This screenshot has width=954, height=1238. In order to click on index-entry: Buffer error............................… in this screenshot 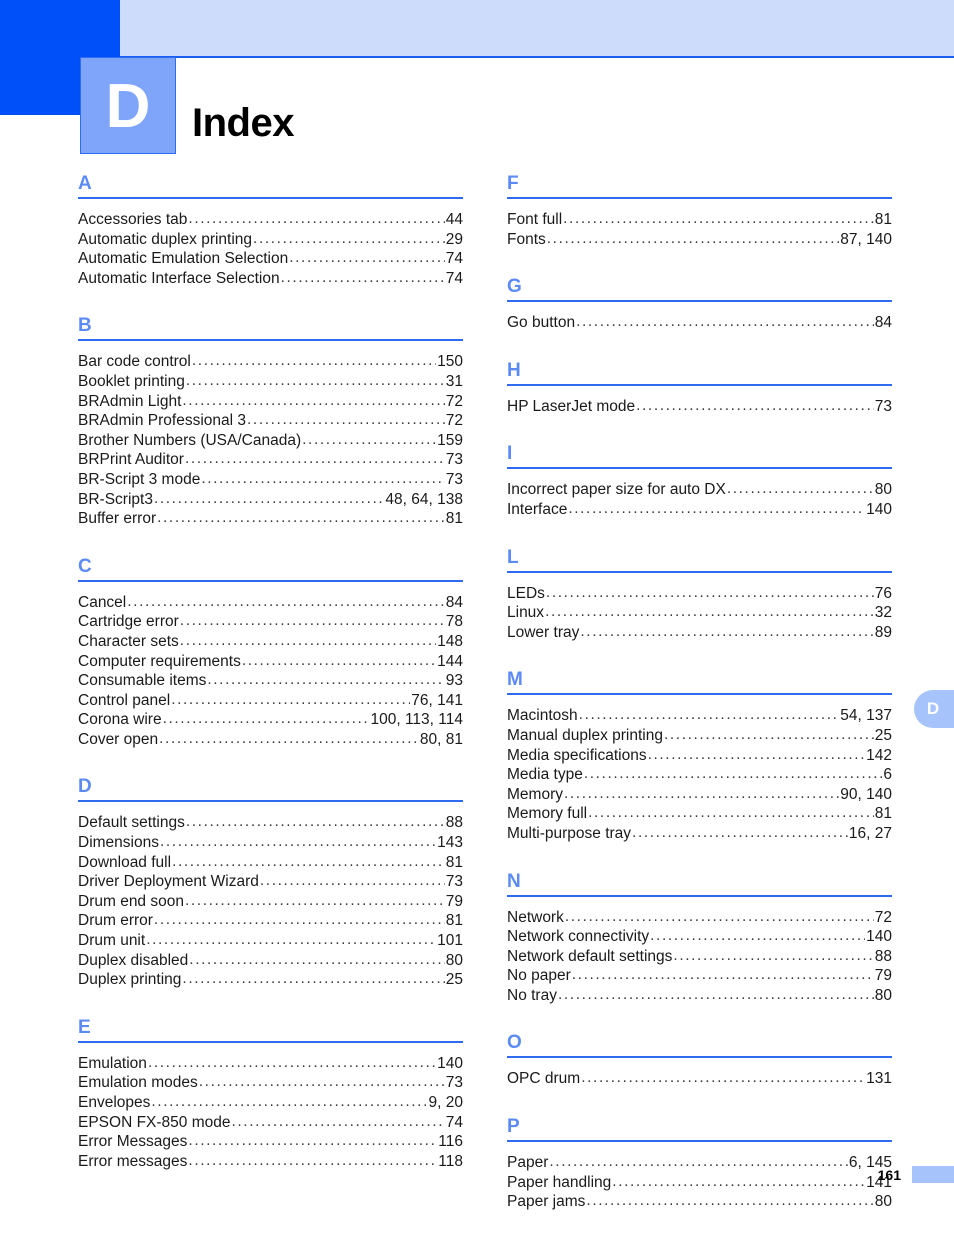, I will do `click(270, 519)`.